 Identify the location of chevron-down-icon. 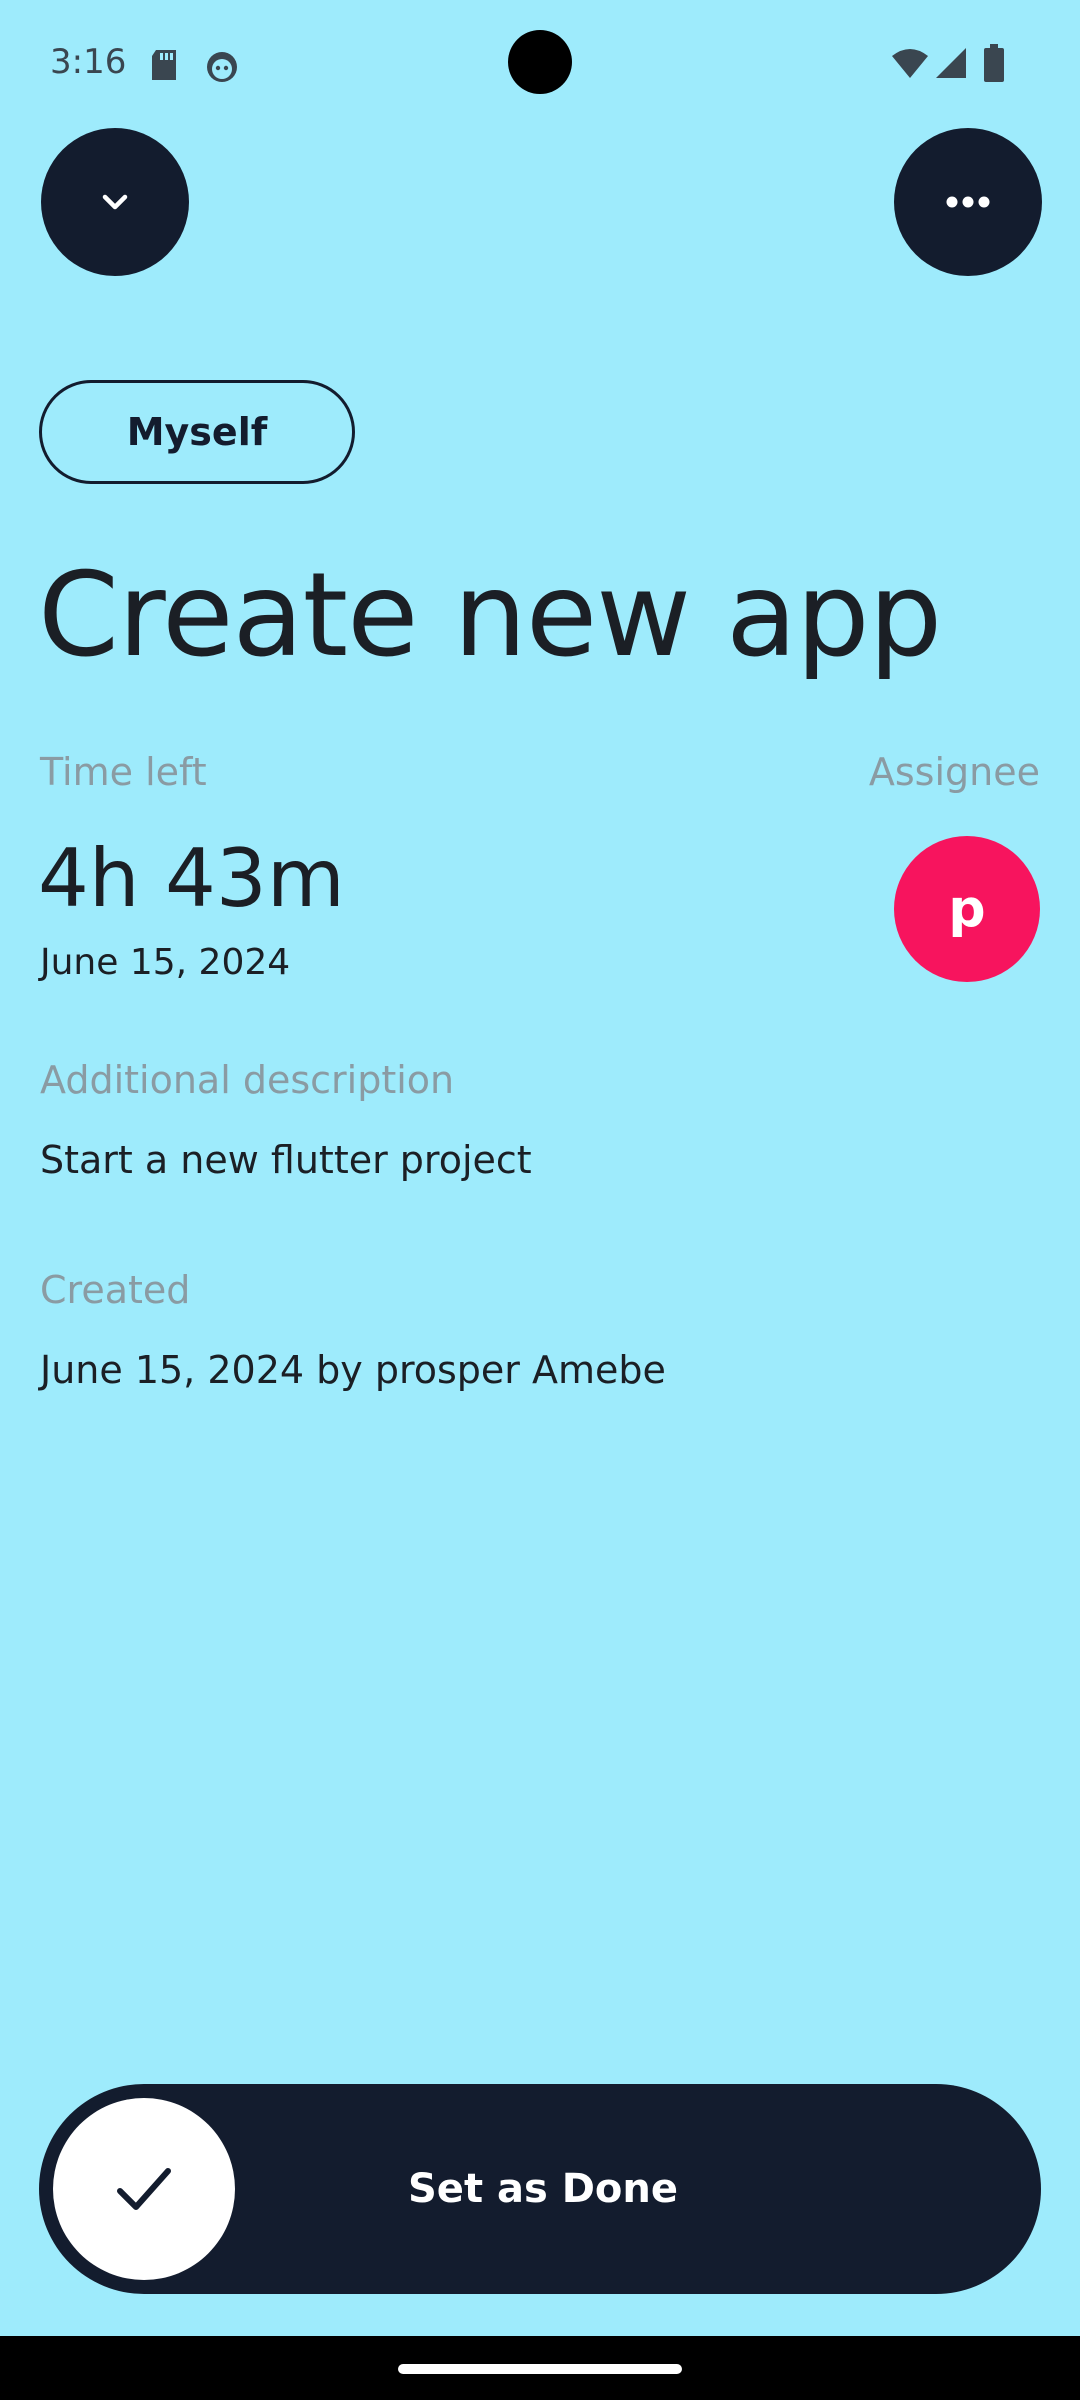
(115, 202).